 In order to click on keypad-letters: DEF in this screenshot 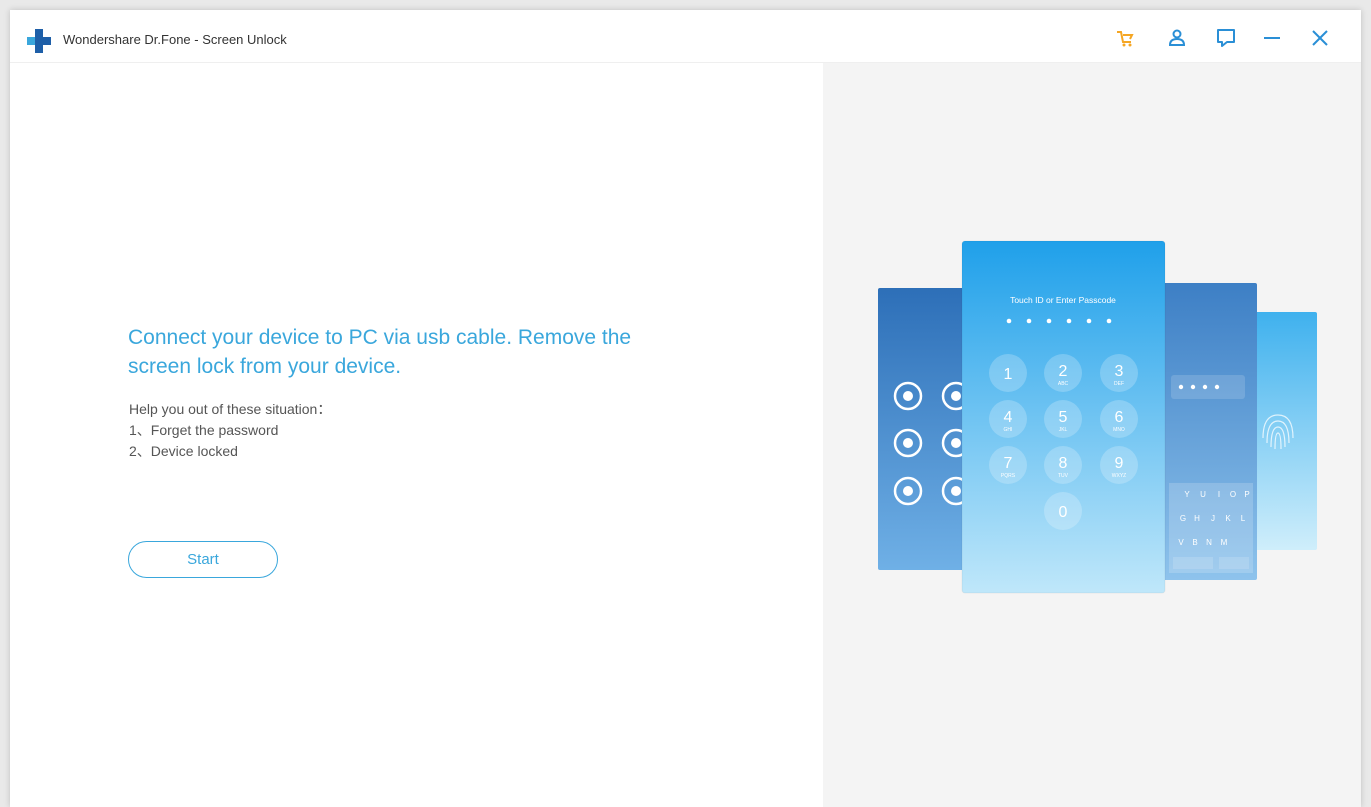, I will do `click(1119, 384)`.